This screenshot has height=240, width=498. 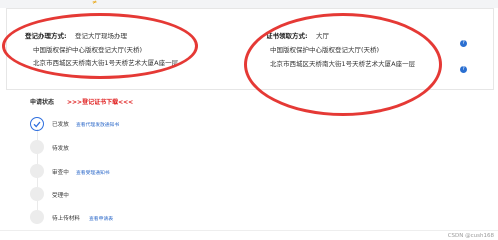 I want to click on step-label: 审查中, so click(x=60, y=173).